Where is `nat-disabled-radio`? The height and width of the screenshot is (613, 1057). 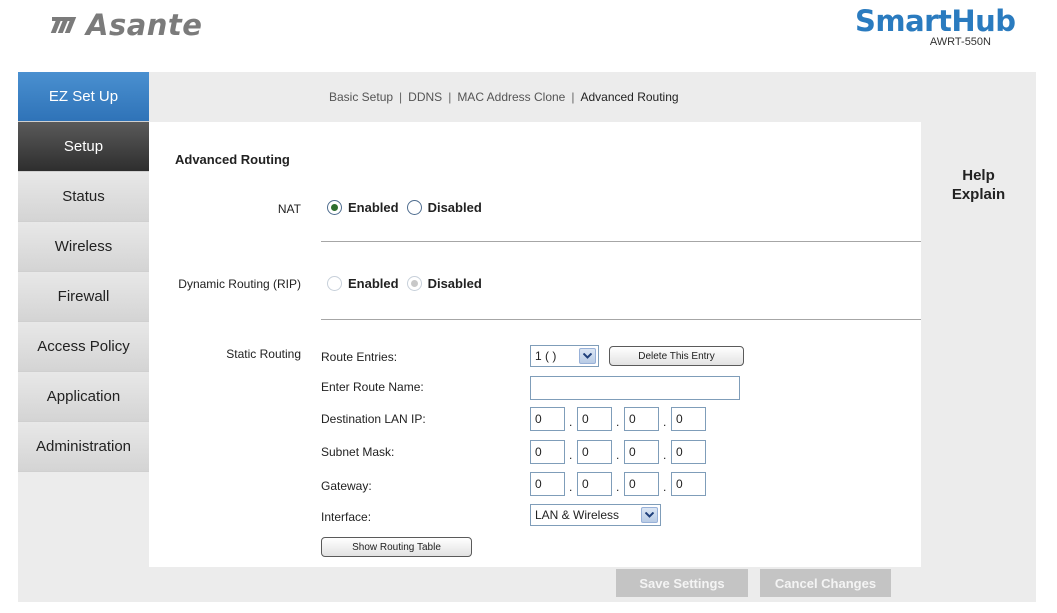
nat-disabled-radio is located at coordinates (414, 207).